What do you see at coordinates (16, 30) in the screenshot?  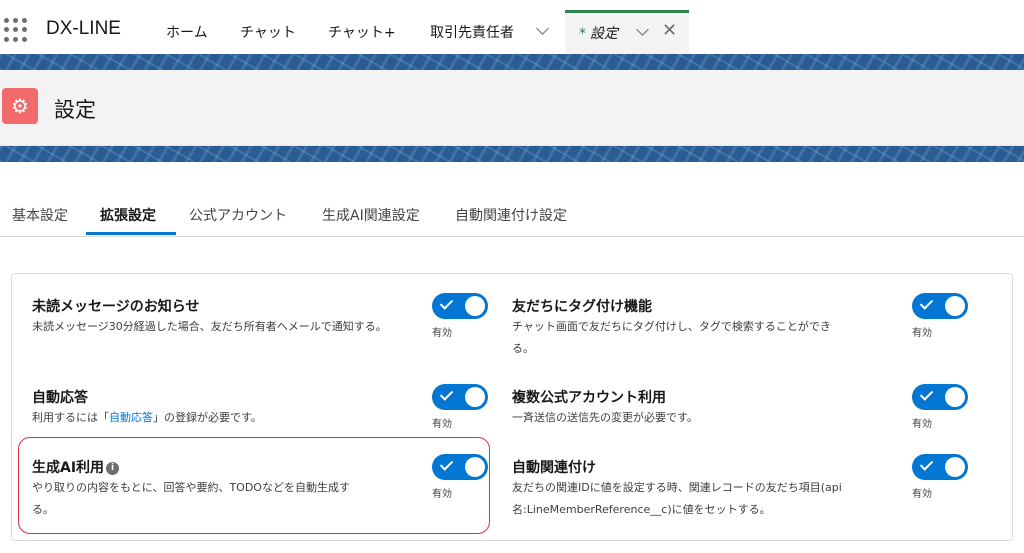 I see `app-launcher-icon` at bounding box center [16, 30].